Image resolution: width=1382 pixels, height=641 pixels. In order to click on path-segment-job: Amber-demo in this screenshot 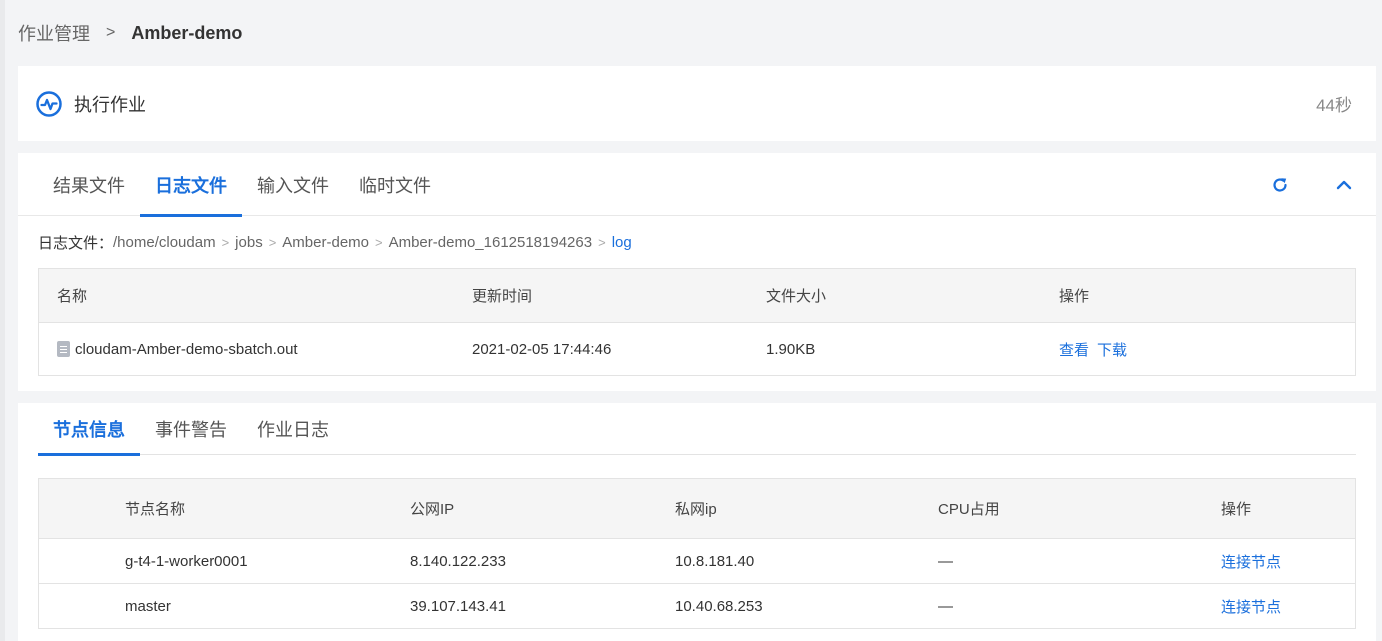, I will do `click(325, 242)`.